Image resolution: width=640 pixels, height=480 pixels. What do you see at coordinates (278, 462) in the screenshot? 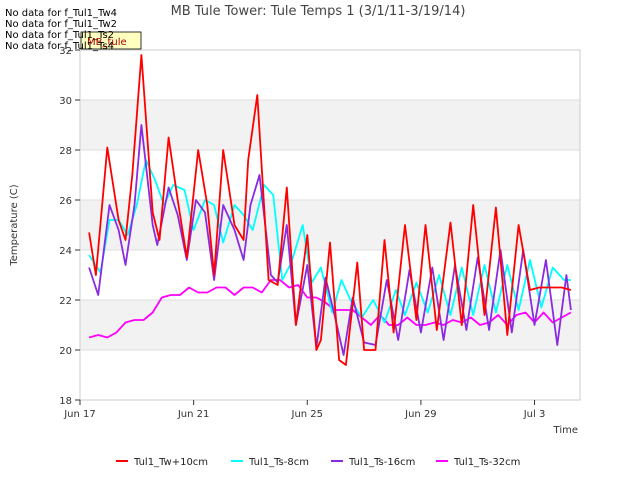
I see `legend-label-1: Tul1_Ts-8cm` at bounding box center [278, 462].